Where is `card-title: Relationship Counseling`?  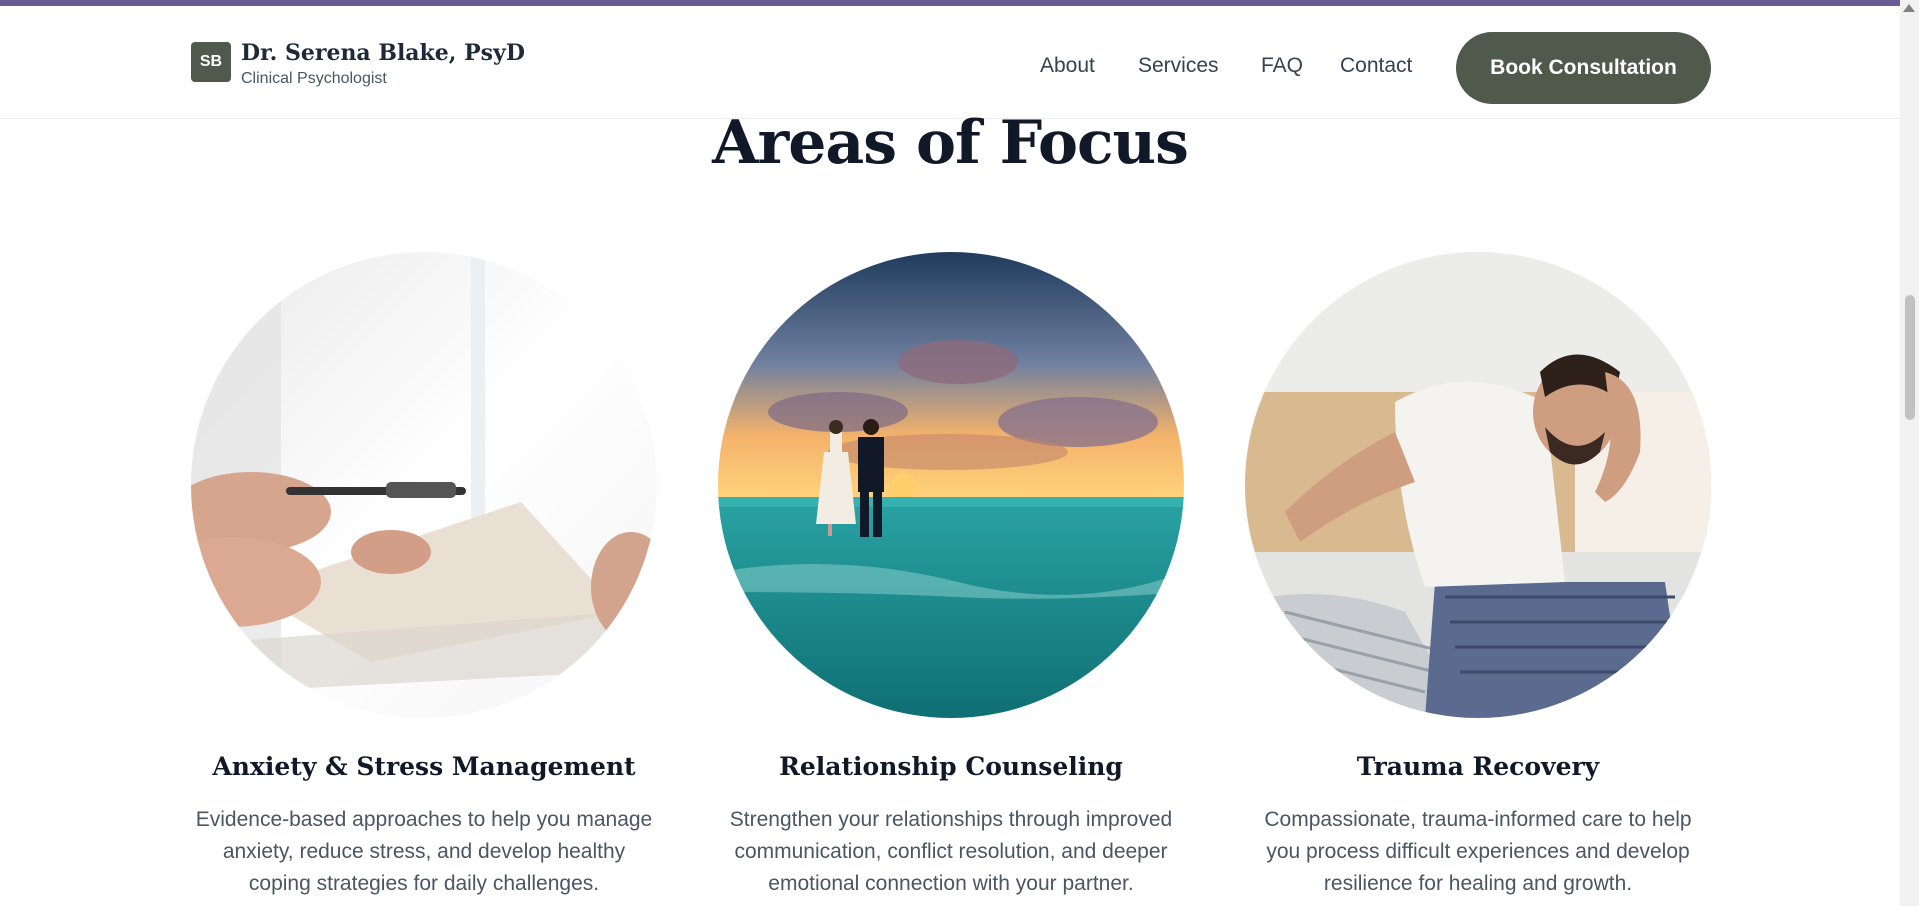
card-title: Relationship Counseling is located at coordinates (951, 766).